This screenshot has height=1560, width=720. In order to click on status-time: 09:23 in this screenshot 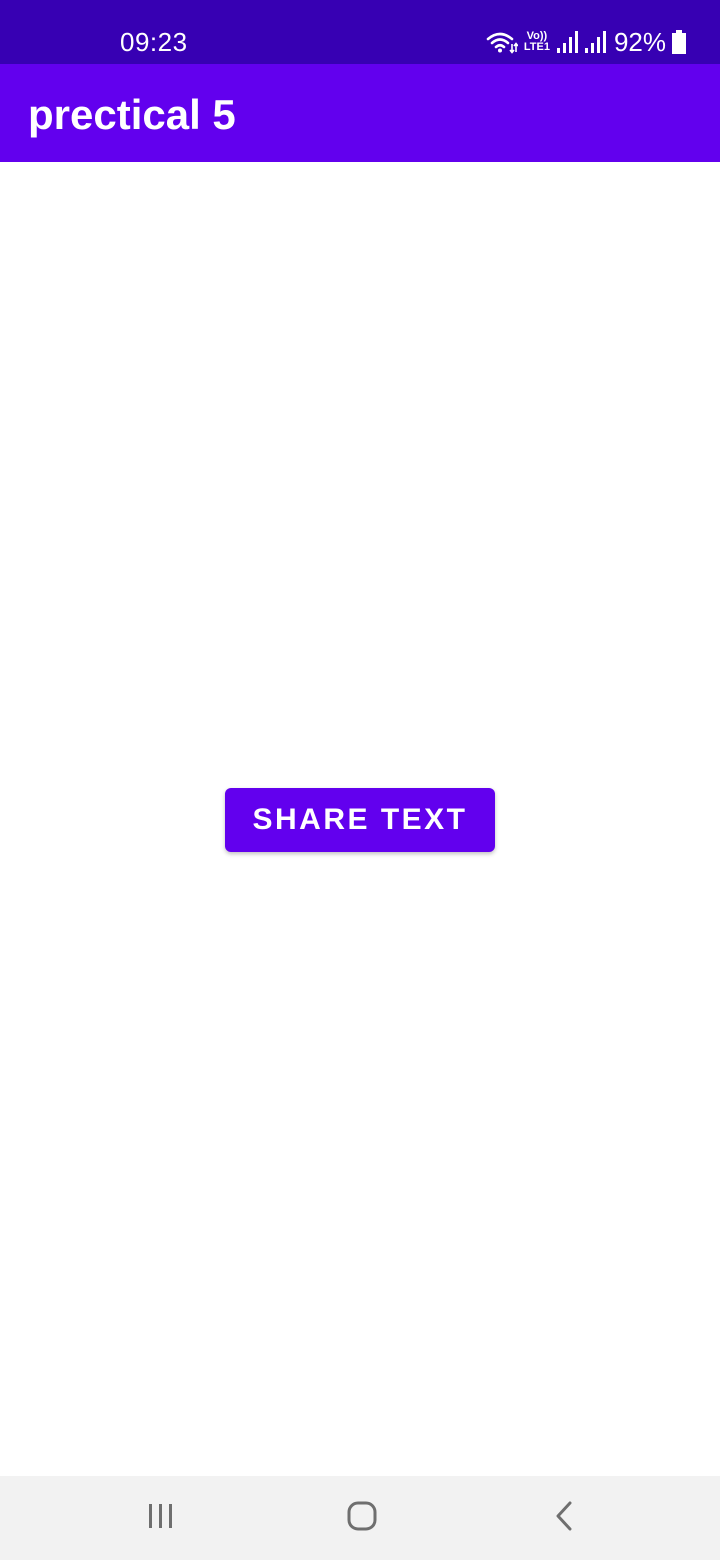, I will do `click(154, 42)`.